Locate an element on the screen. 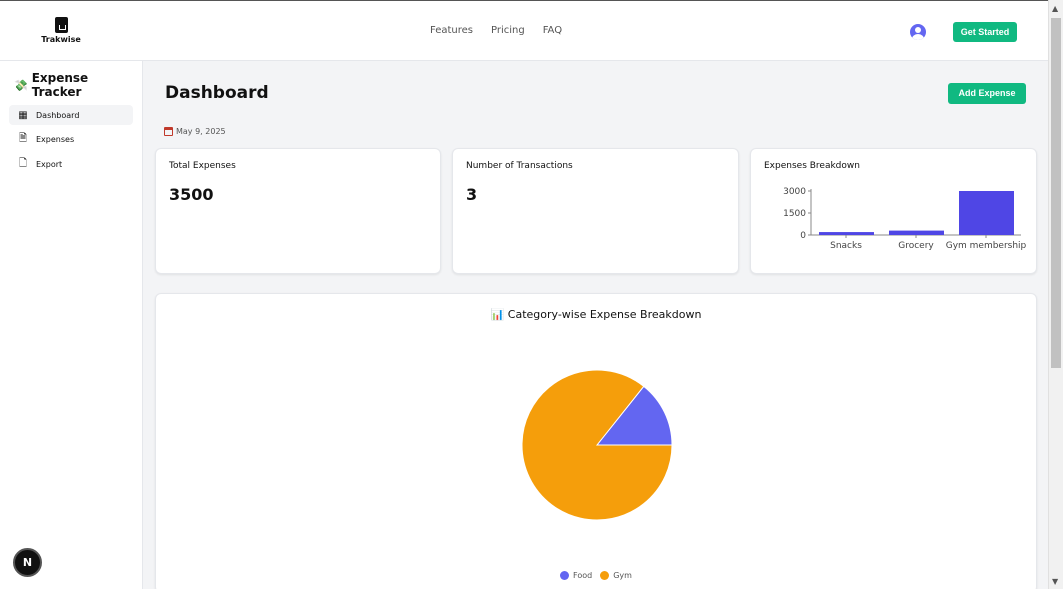 This screenshot has width=1063, height=589. sidebar-item-label: Dashboard is located at coordinates (58, 115).